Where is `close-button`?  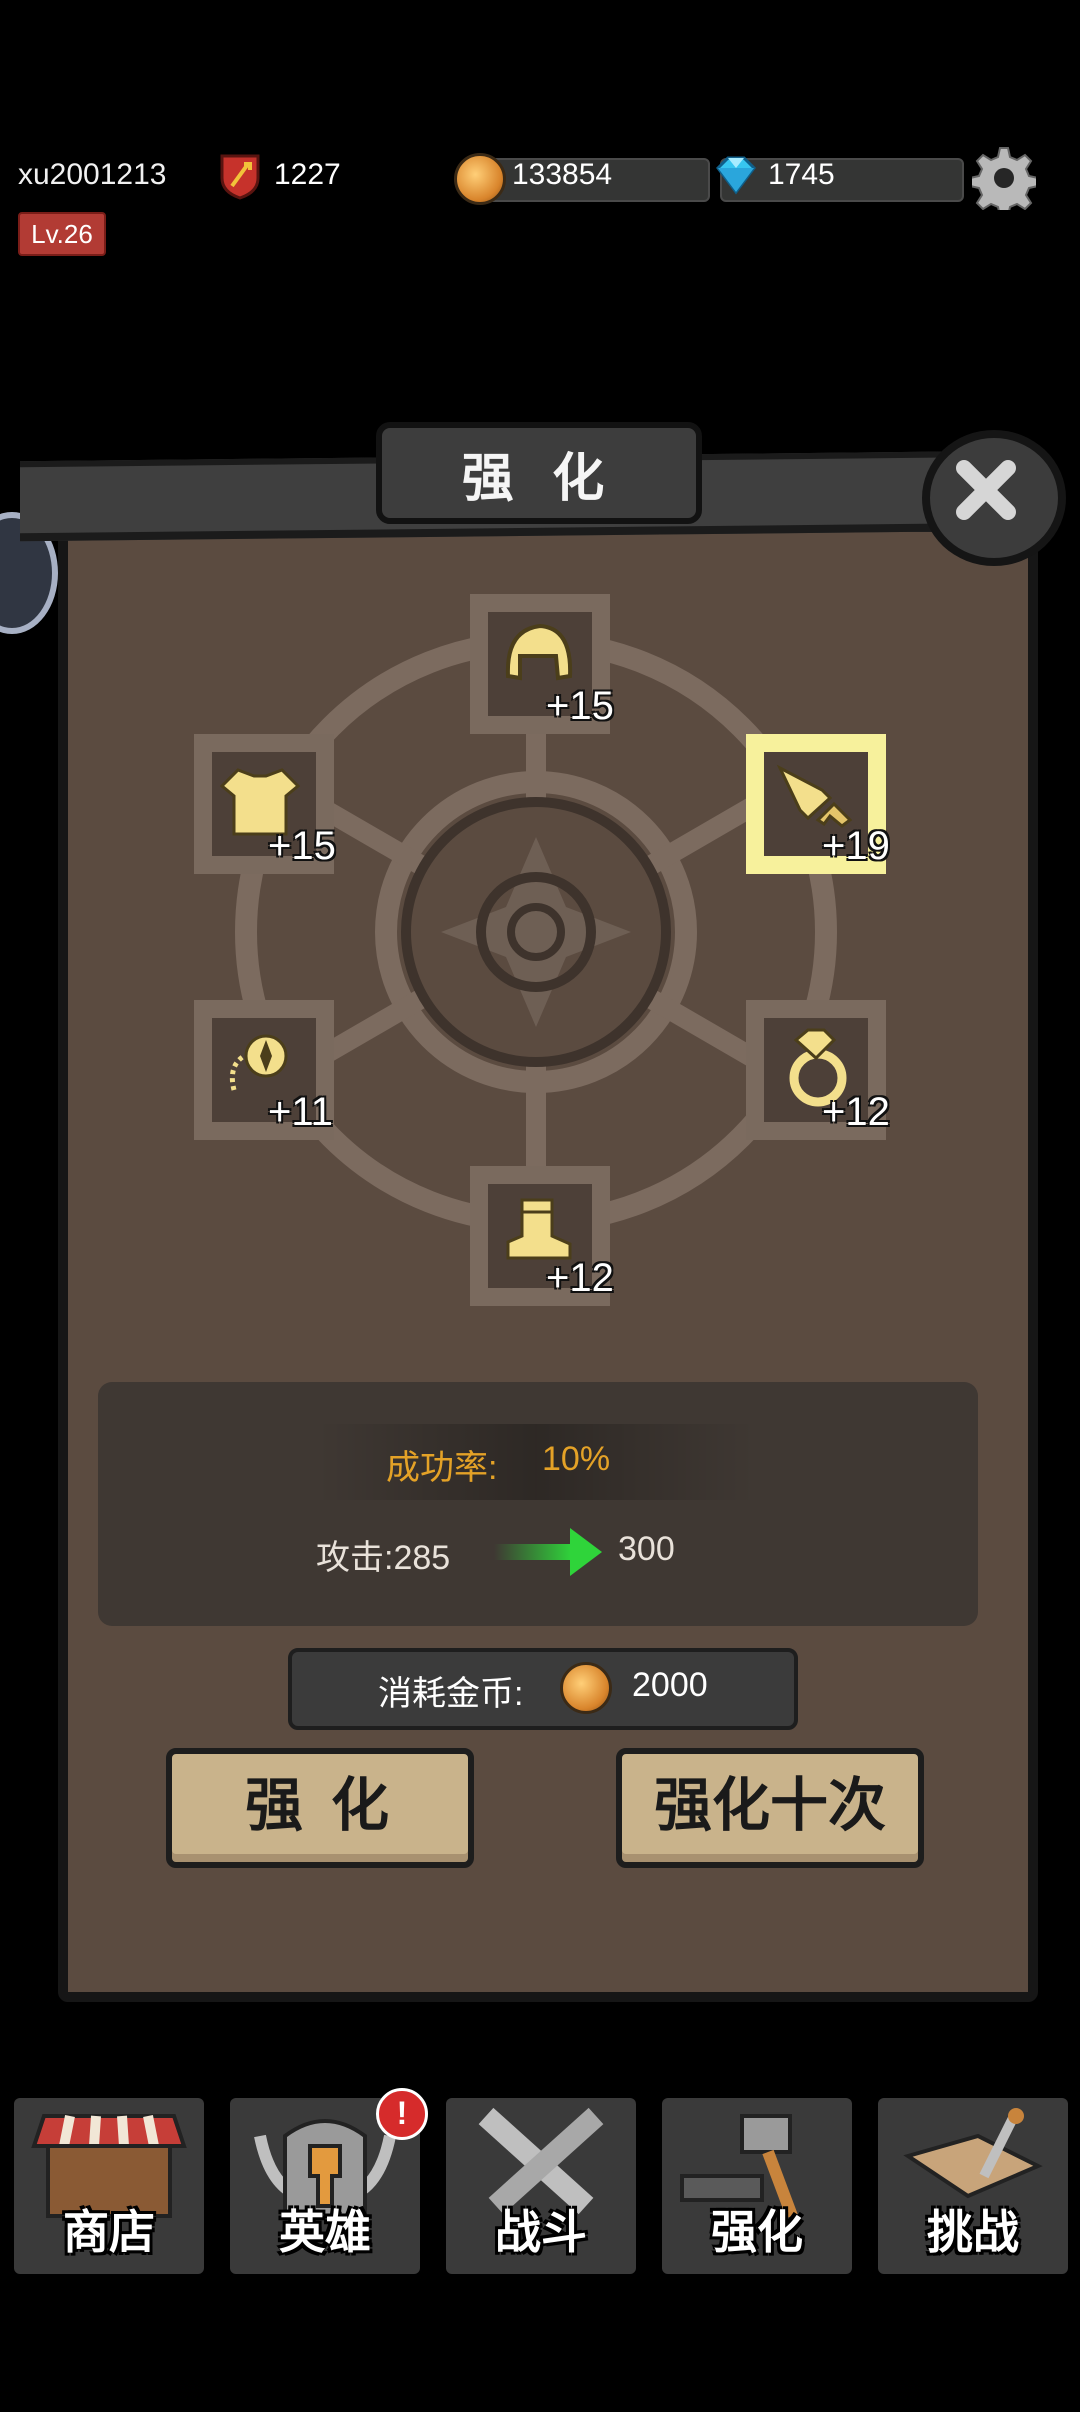
close-button is located at coordinates (994, 498).